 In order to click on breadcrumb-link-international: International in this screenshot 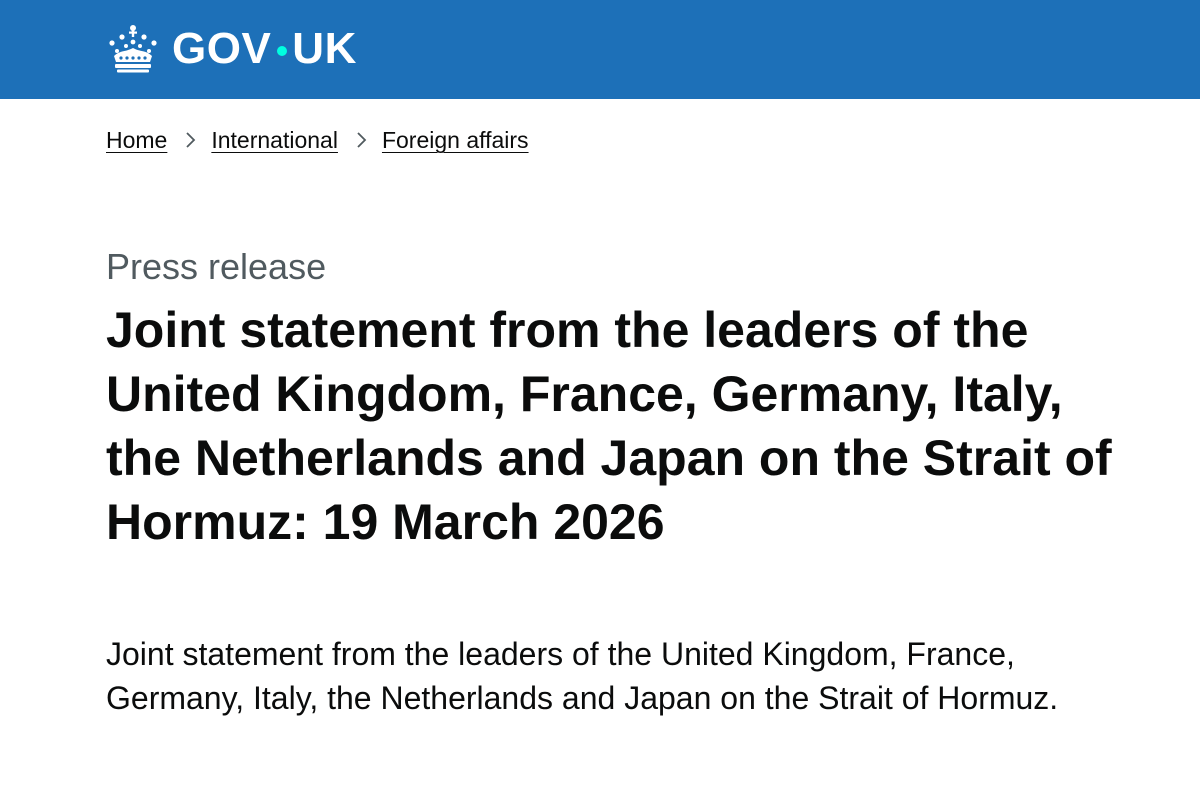, I will do `click(274, 140)`.